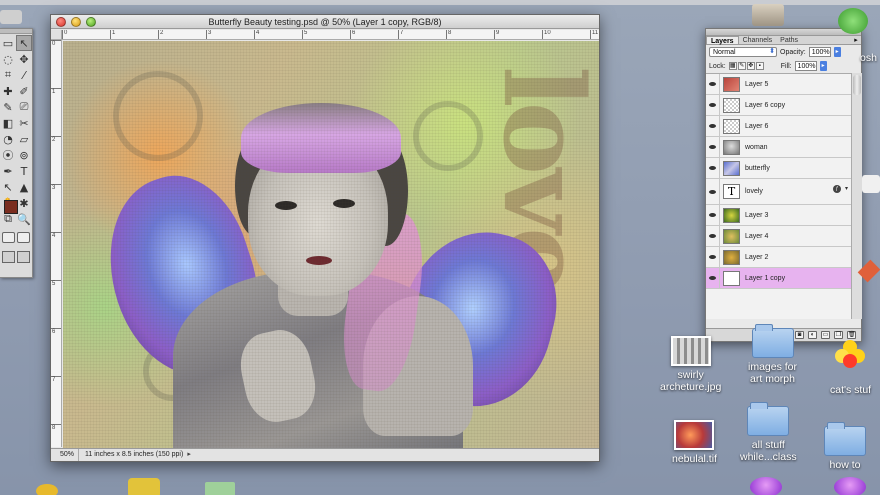 This screenshot has width=880, height=495. I want to click on document-info: 11 inches x 8.5 inches (150 ppi), so click(131, 455).